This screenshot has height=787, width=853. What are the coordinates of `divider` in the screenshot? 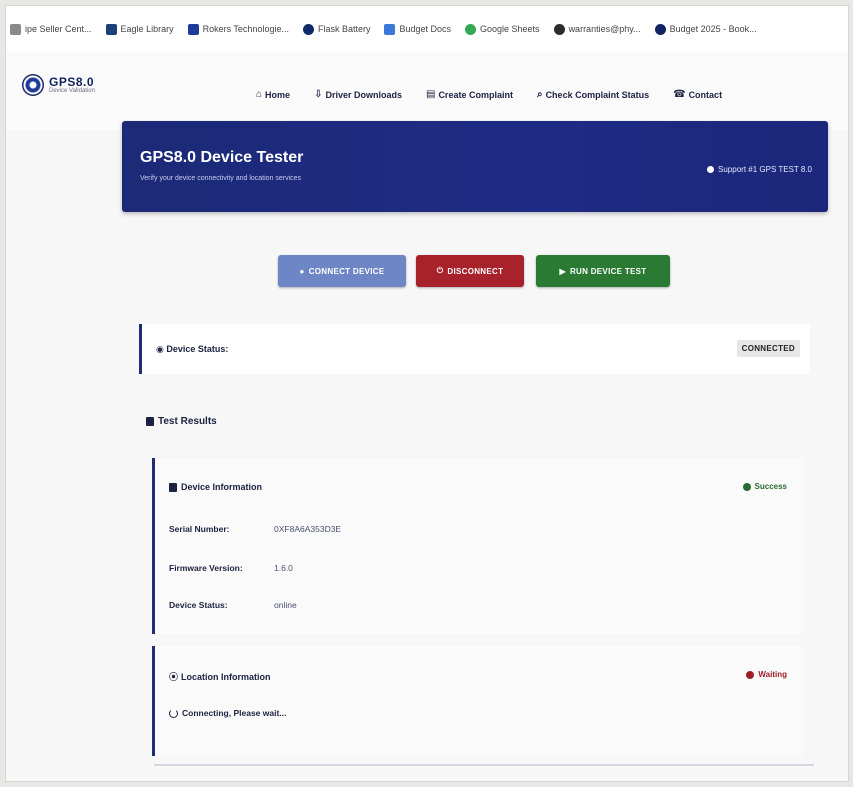 It's located at (484, 765).